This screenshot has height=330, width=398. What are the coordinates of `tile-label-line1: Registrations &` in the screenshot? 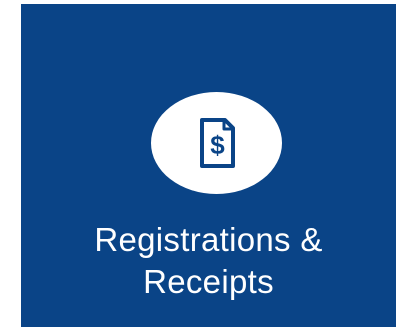 It's located at (208, 239).